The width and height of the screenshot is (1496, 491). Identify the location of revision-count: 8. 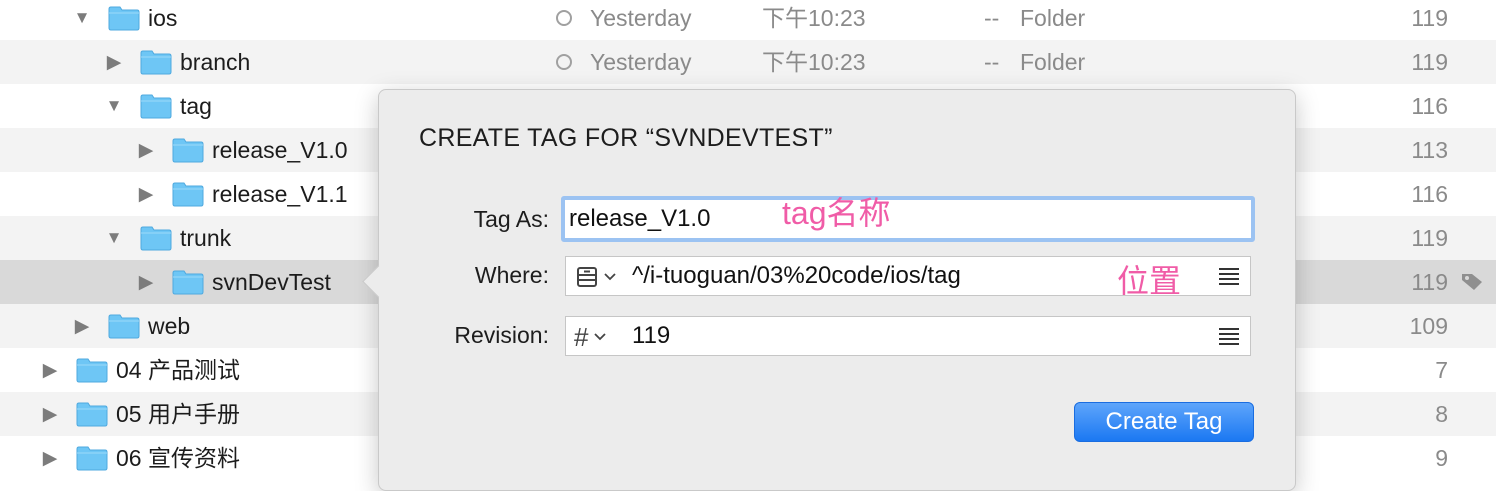
(1441, 414).